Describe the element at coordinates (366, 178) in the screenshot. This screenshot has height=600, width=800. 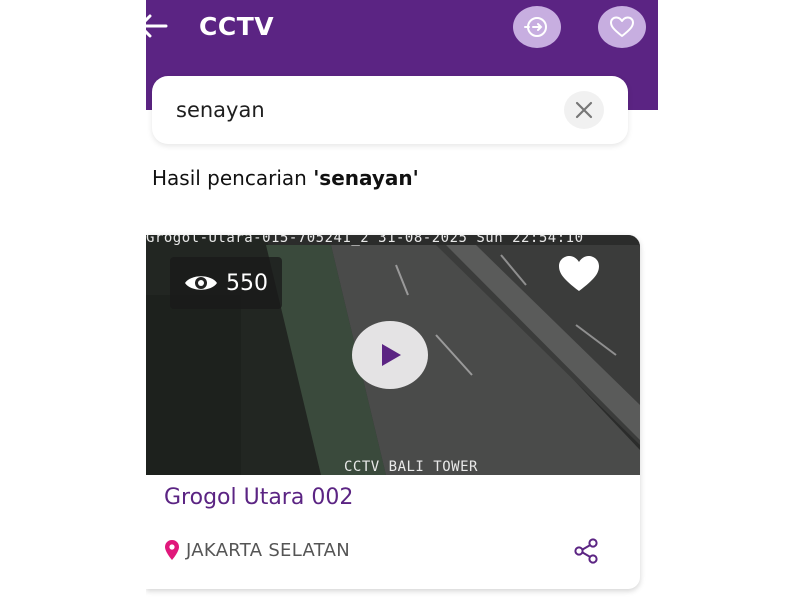
I see `result-query: 'senayan'` at that location.